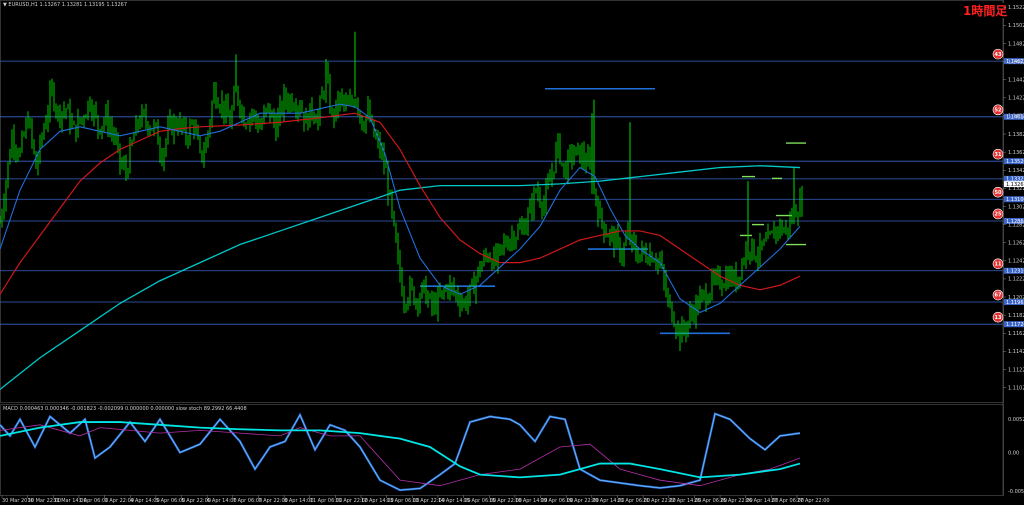 This screenshot has width=1024, height=505. Describe the element at coordinates (998, 55) in the screenshot. I see `level-marker-label: 43` at that location.